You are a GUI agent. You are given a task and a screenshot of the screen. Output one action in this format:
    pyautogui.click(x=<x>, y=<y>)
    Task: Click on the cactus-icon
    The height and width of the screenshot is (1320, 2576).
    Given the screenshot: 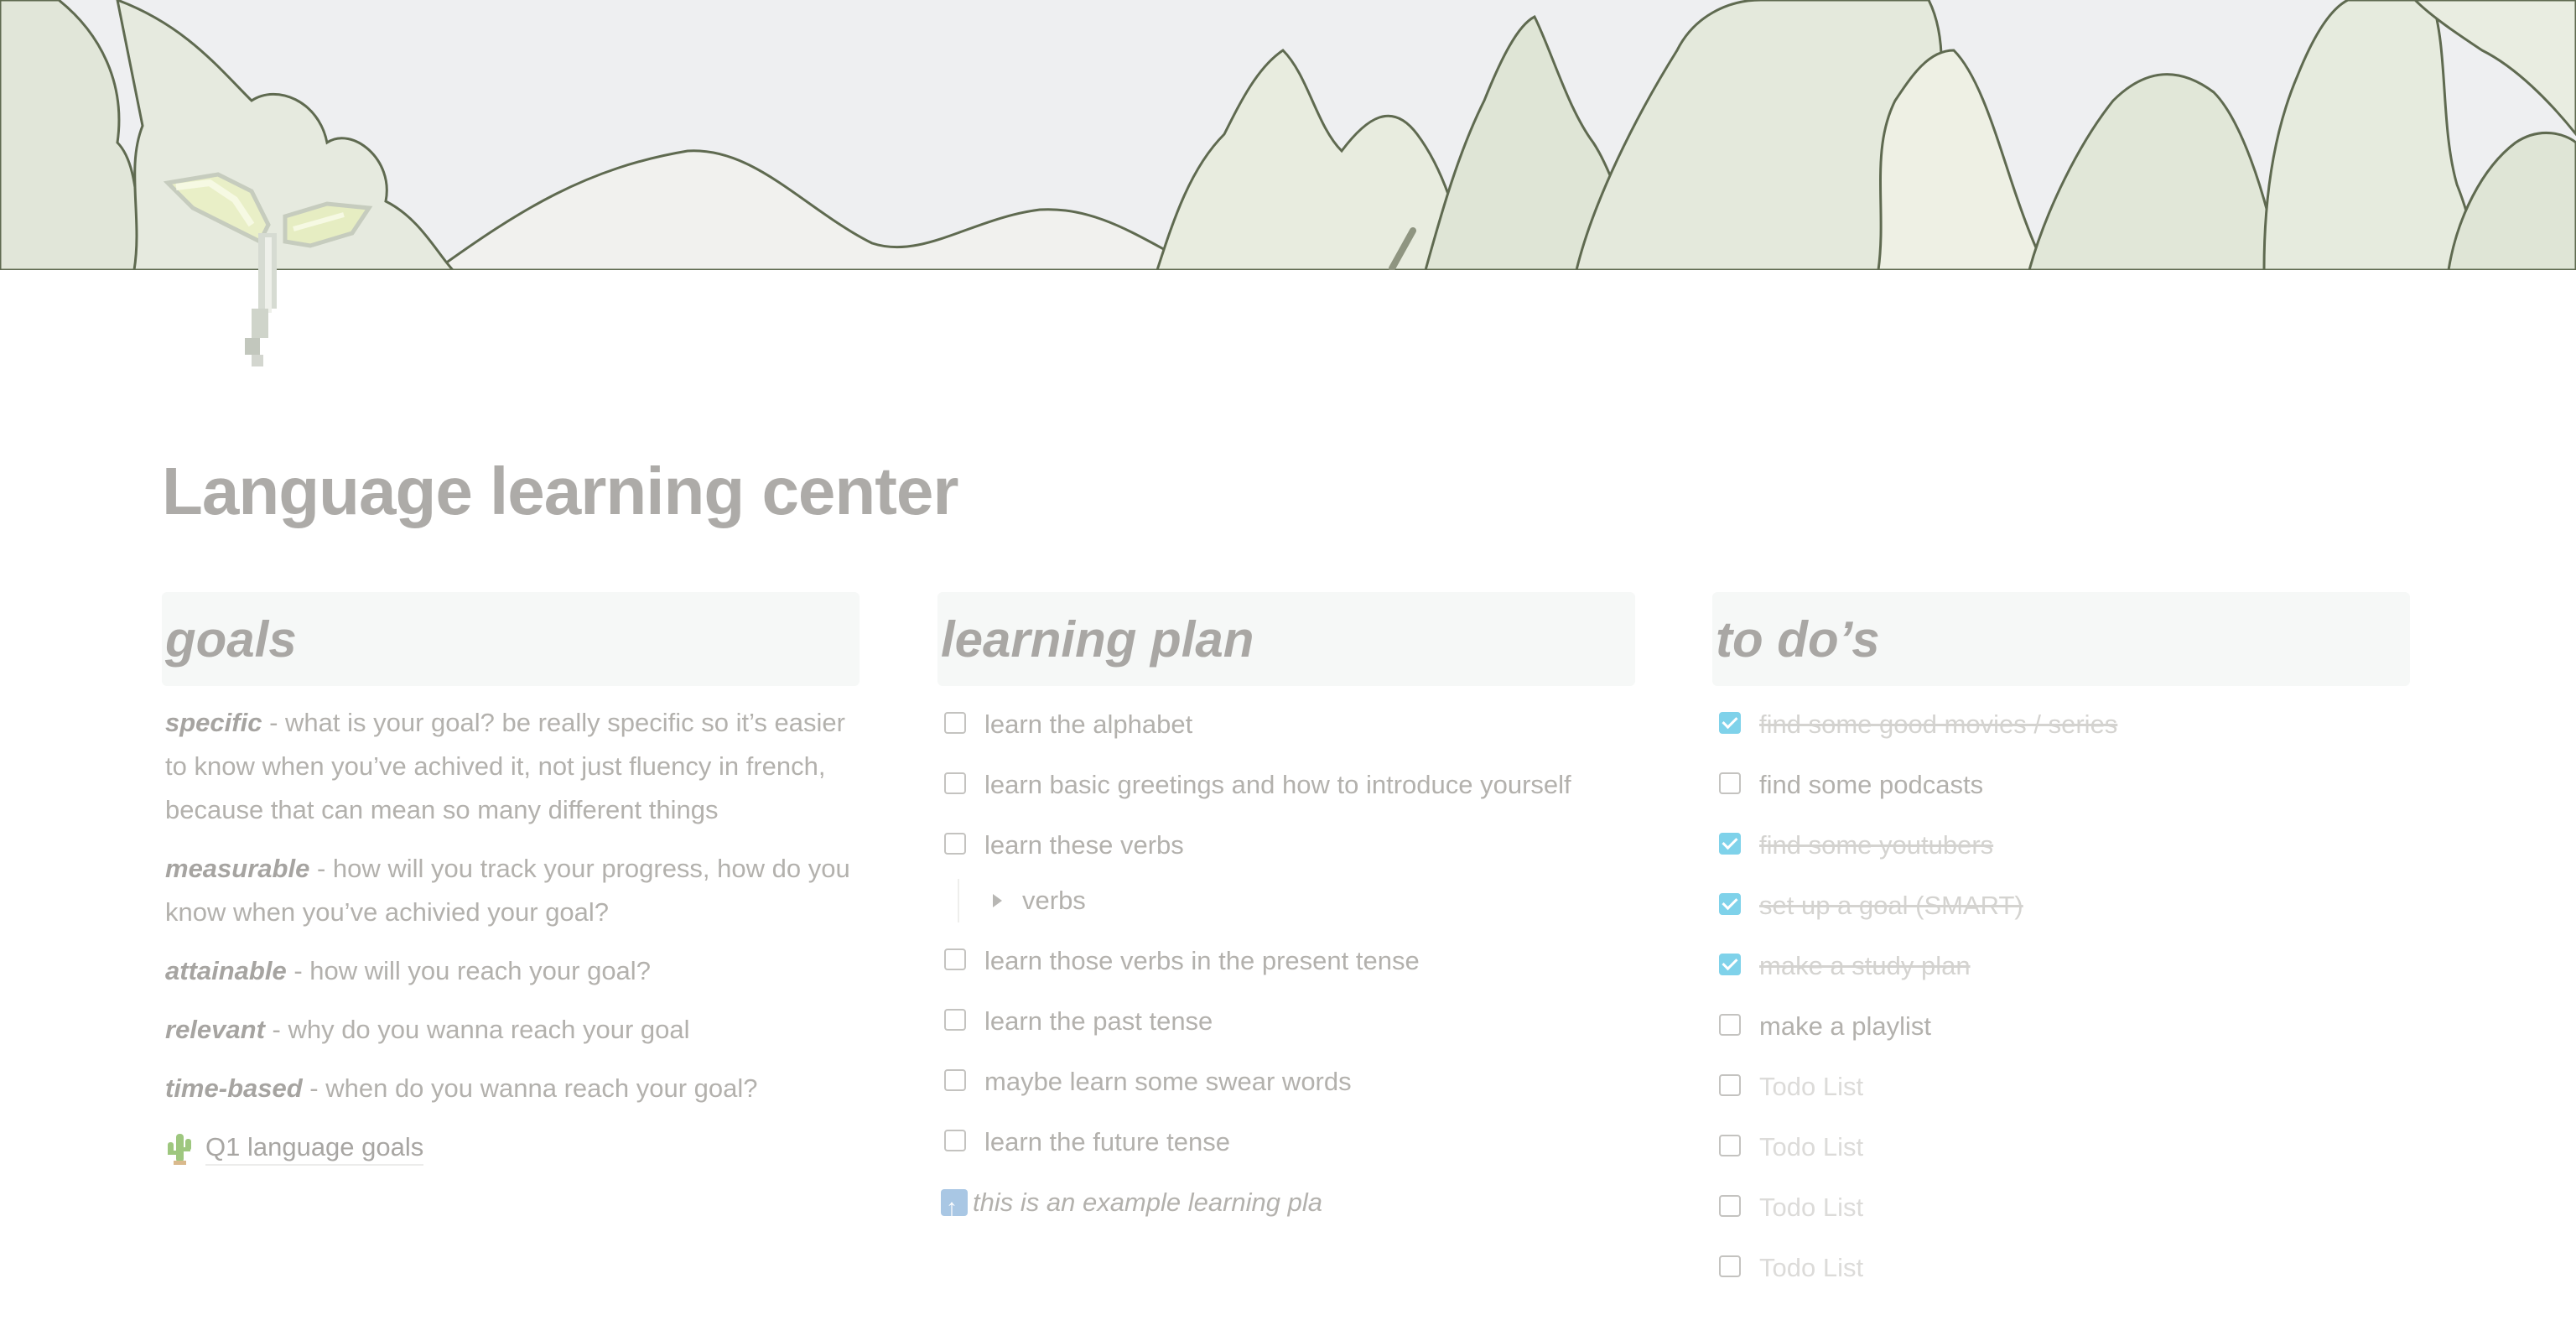 What is the action you would take?
    pyautogui.click(x=179, y=1149)
    